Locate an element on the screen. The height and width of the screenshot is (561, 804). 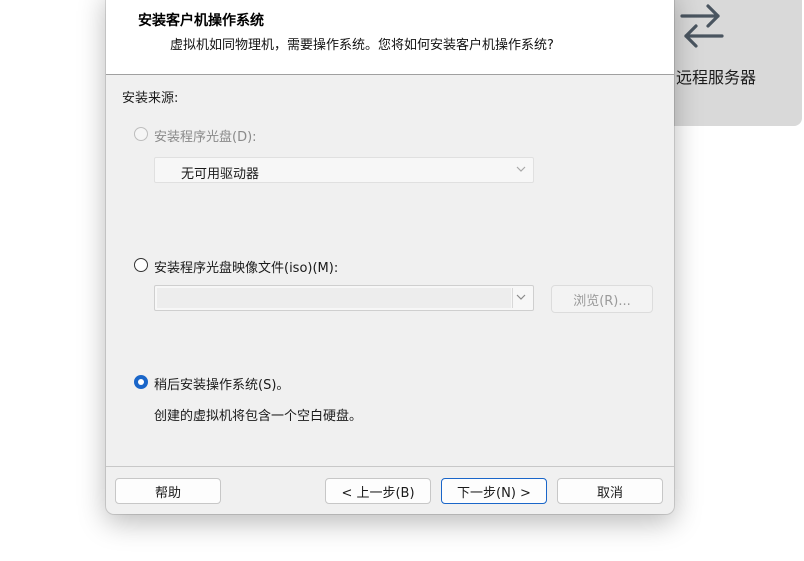
iso-path-combo is located at coordinates (344, 298).